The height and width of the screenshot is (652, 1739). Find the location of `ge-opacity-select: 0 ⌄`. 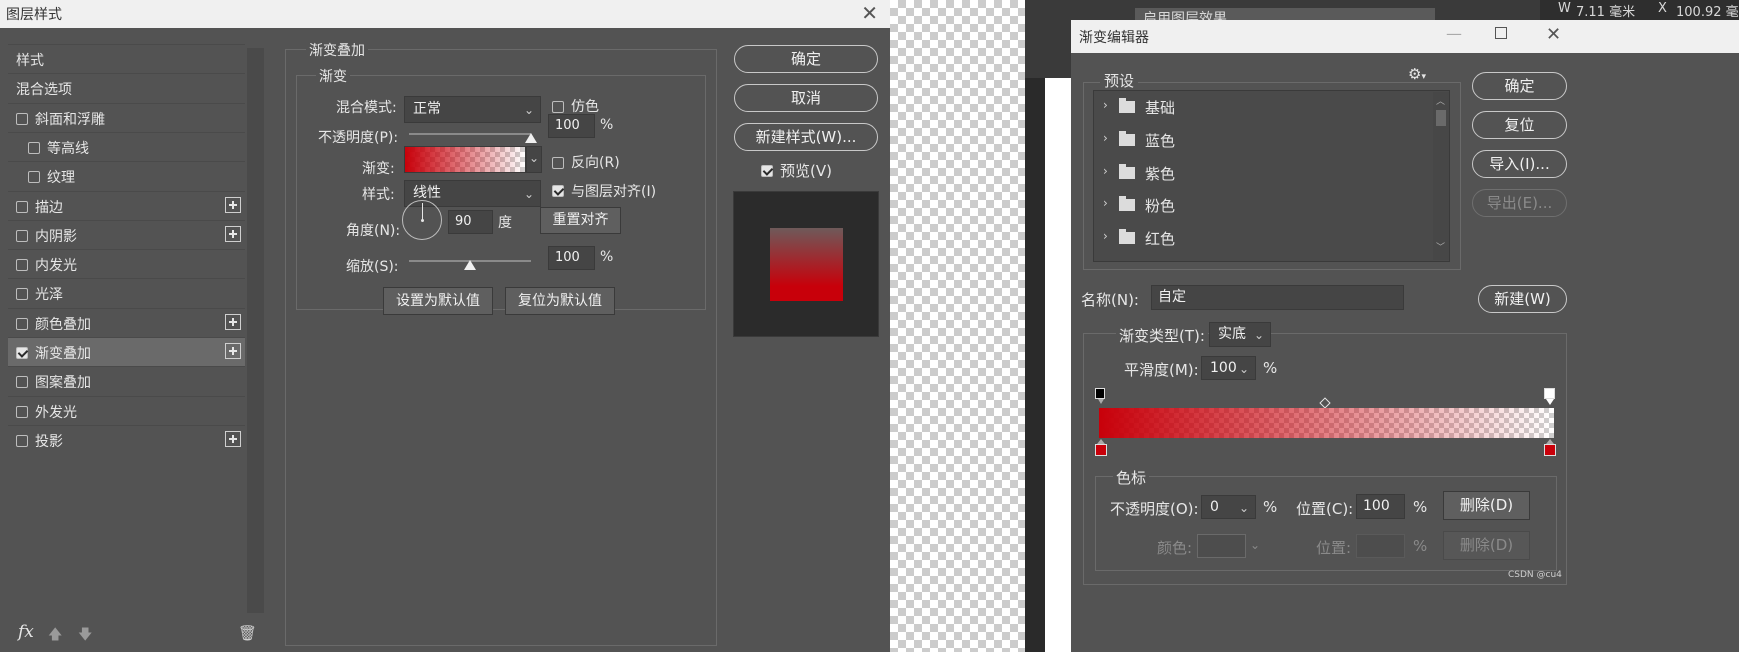

ge-opacity-select: 0 ⌄ is located at coordinates (1228, 507).